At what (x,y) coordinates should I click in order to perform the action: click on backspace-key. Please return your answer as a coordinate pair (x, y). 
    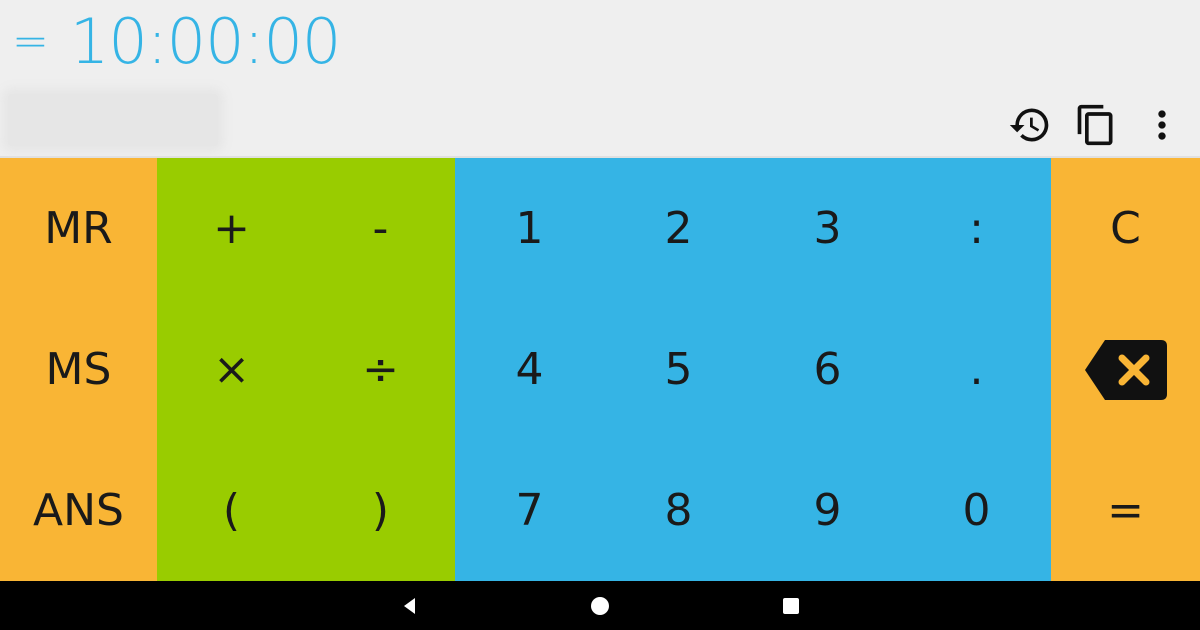
    Looking at the image, I should click on (1125, 369).